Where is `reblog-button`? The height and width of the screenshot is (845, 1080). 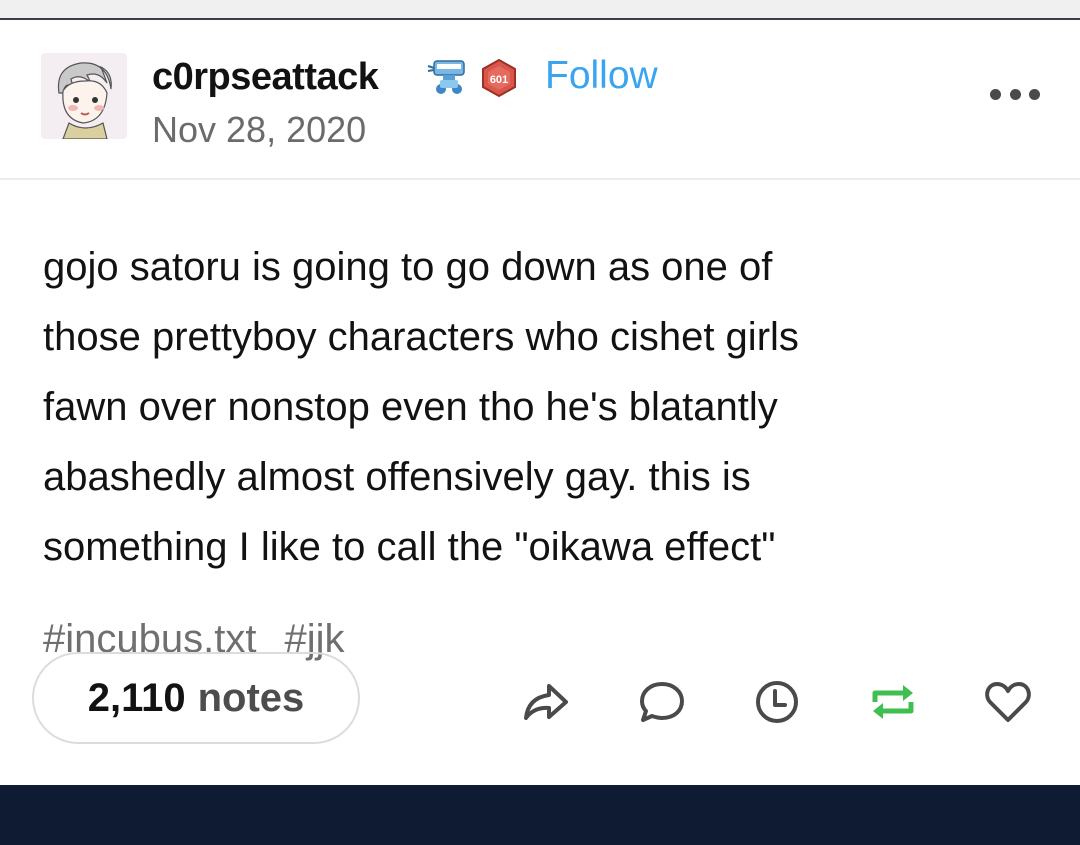
reblog-button is located at coordinates (893, 702).